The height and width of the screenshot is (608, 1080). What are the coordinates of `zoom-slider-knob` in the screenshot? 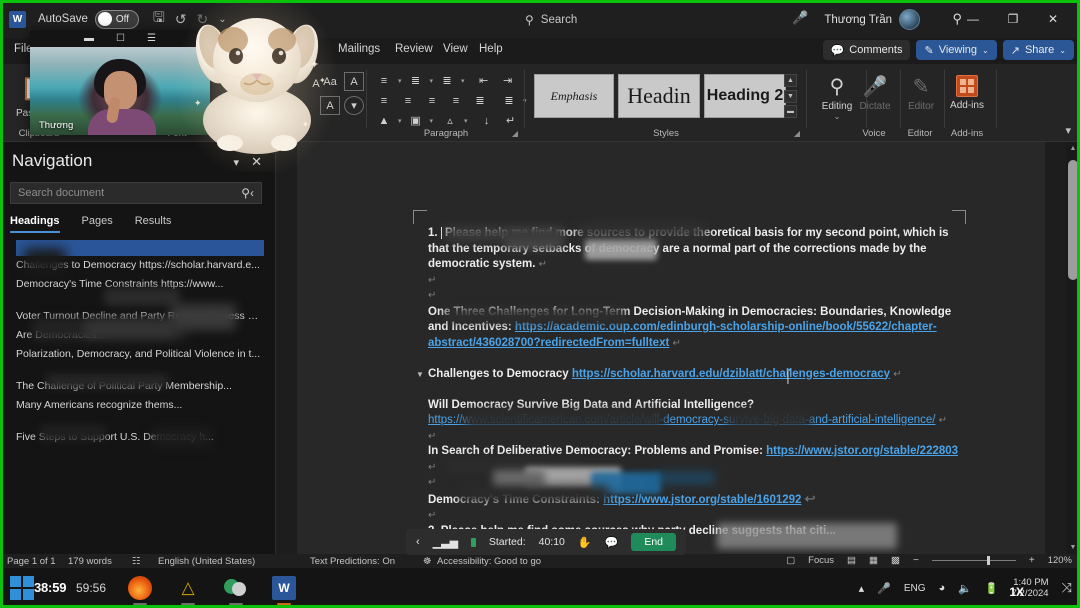 It's located at (988, 560).